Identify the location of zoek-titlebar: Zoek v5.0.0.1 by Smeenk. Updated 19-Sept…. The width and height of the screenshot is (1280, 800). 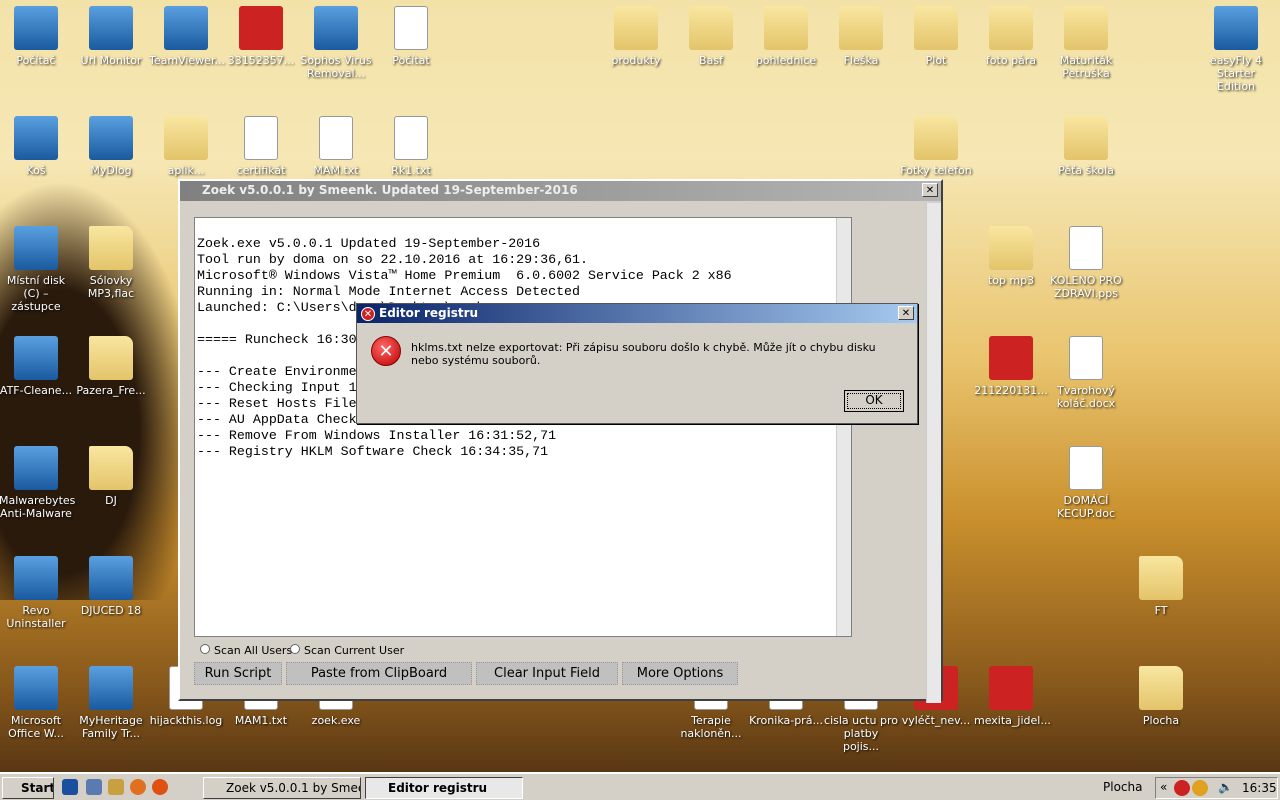
(560, 191).